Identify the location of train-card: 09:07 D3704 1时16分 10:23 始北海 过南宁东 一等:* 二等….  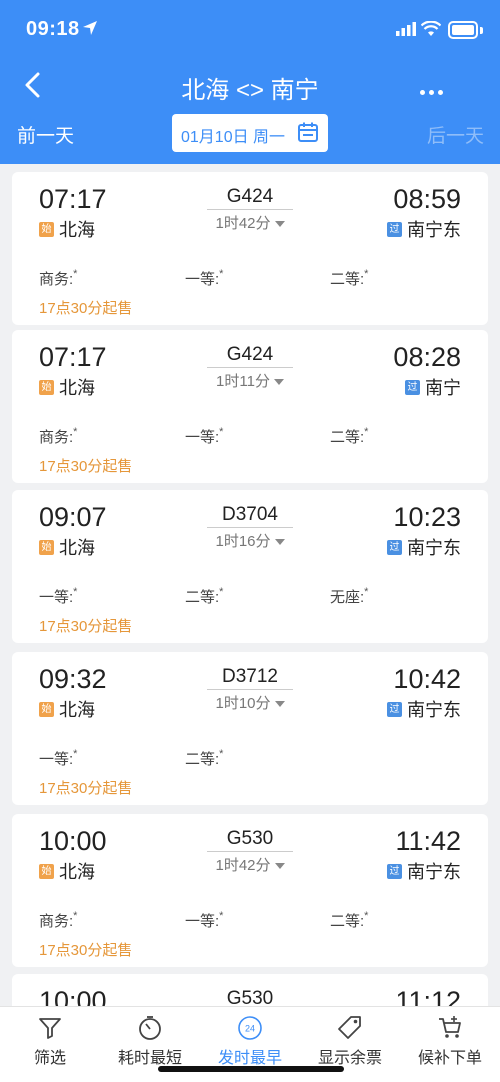
(250, 566).